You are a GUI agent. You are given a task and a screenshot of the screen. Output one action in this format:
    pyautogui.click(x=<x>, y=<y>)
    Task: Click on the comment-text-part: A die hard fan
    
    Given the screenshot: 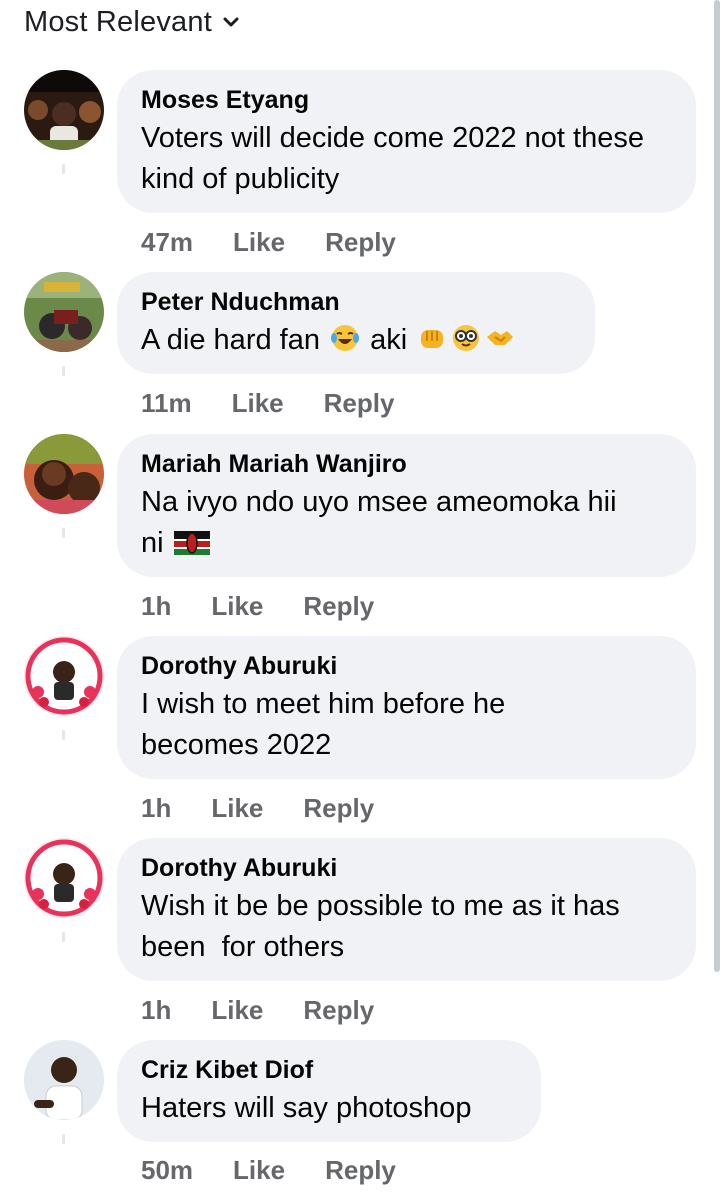 What is the action you would take?
    pyautogui.click(x=230, y=340)
    